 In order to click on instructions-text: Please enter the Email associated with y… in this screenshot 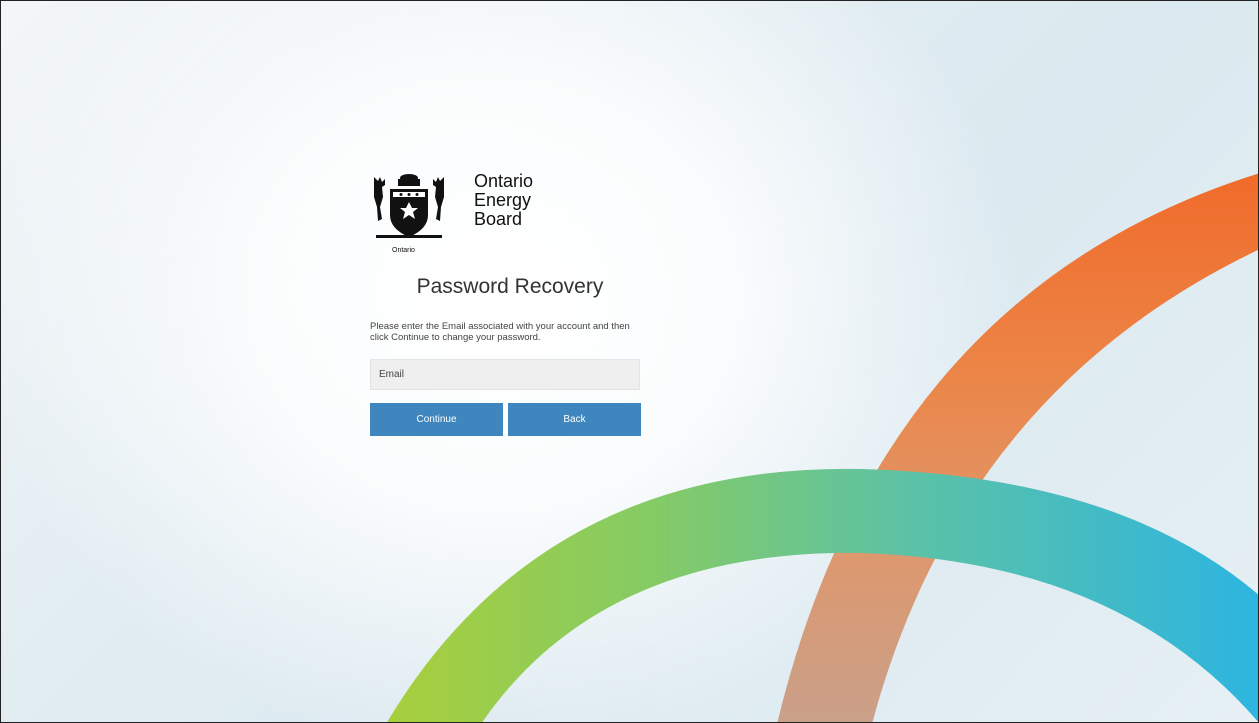, I will do `click(500, 332)`.